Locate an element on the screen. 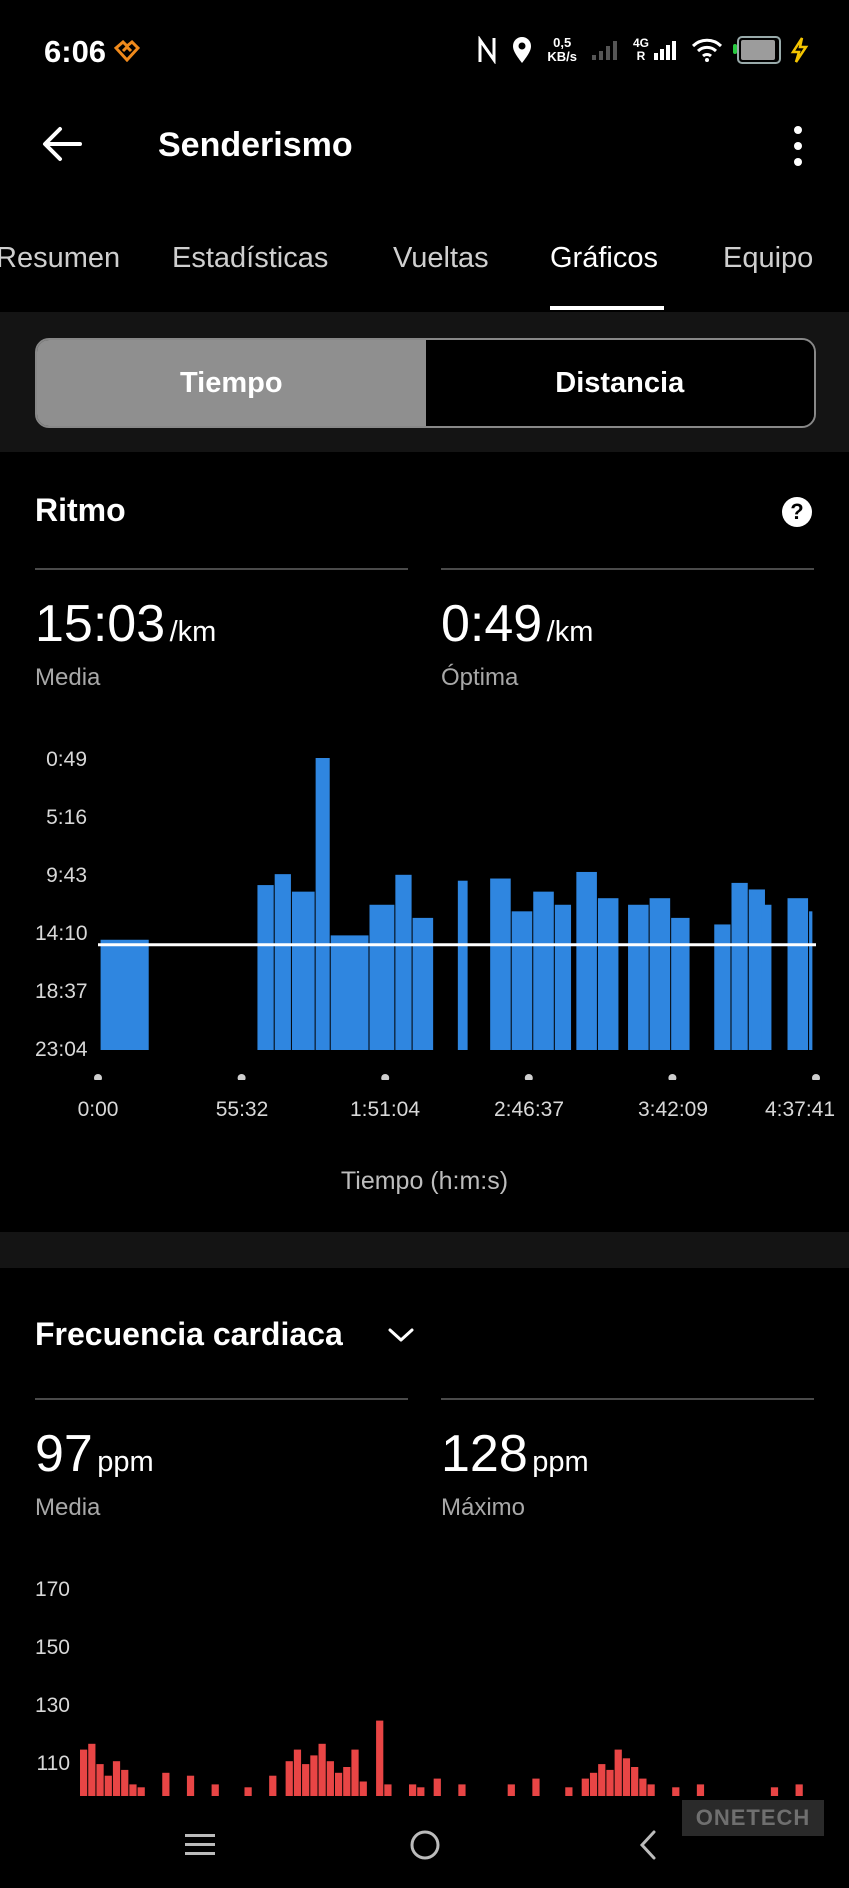 The width and height of the screenshot is (849, 1888). battery-icon is located at coordinates (757, 50).